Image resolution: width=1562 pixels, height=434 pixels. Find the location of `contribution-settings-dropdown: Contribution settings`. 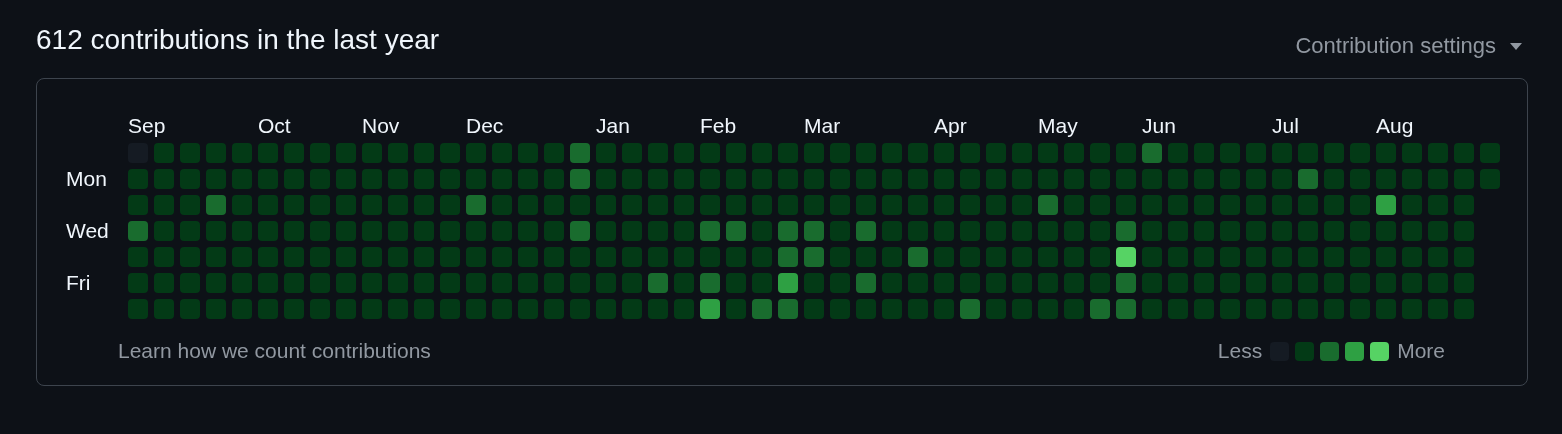

contribution-settings-dropdown: Contribution settings is located at coordinates (1411, 46).